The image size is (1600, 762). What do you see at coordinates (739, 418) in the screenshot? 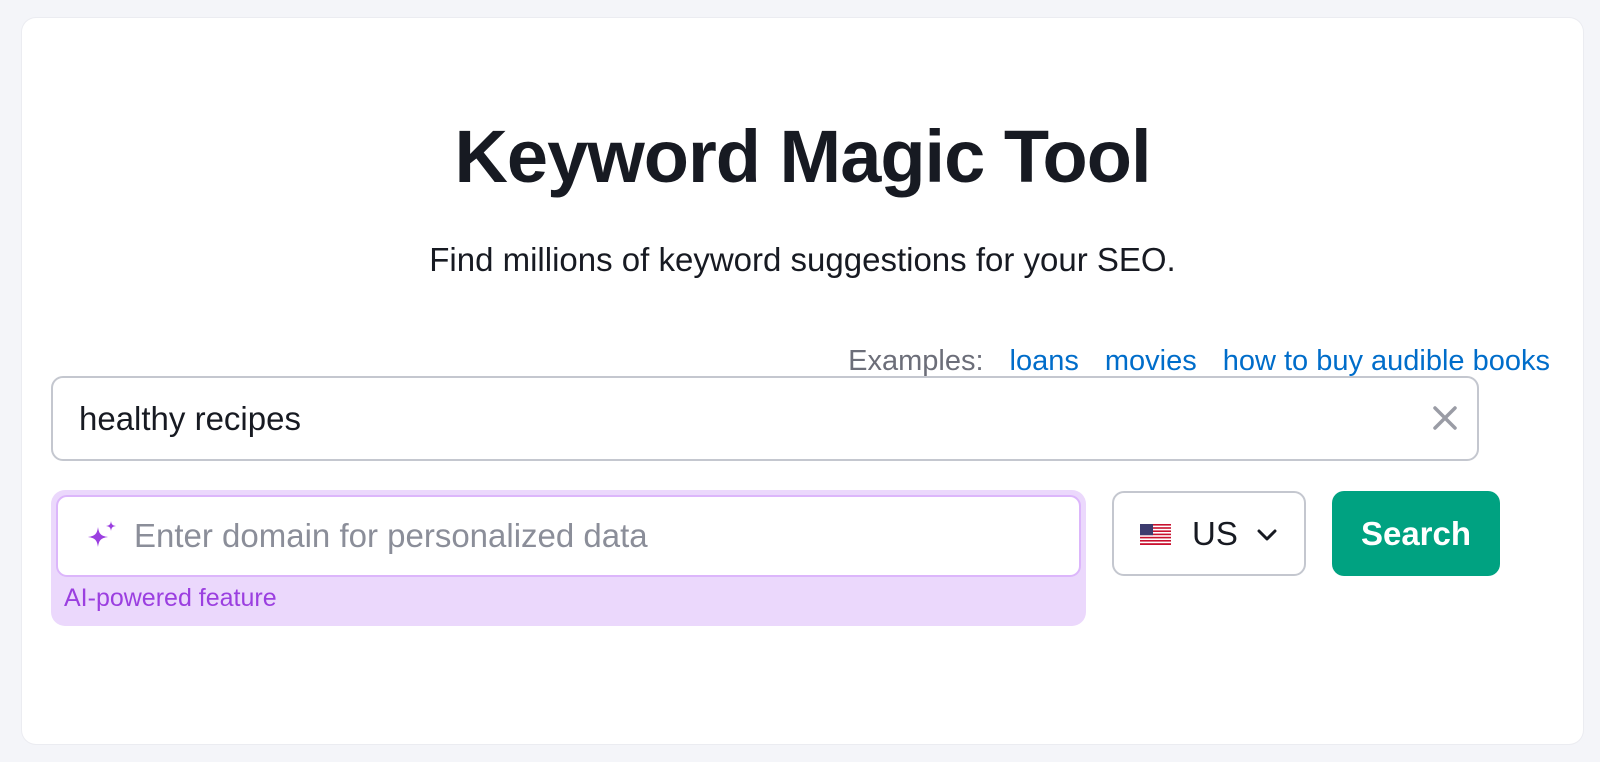
I see `keyword-input` at bounding box center [739, 418].